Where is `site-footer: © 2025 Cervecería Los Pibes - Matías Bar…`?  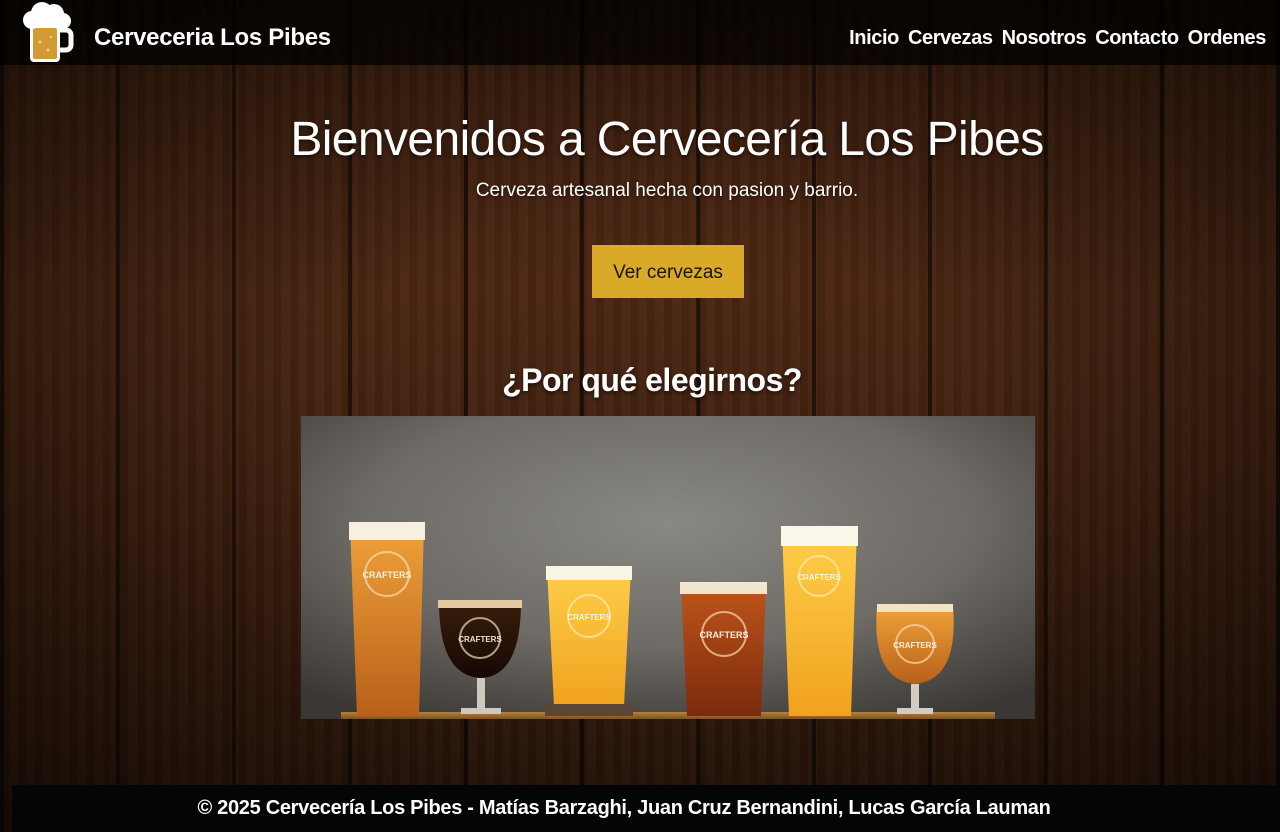
site-footer: © 2025 Cervecería Los Pibes - Matías Bar… is located at coordinates (646, 808).